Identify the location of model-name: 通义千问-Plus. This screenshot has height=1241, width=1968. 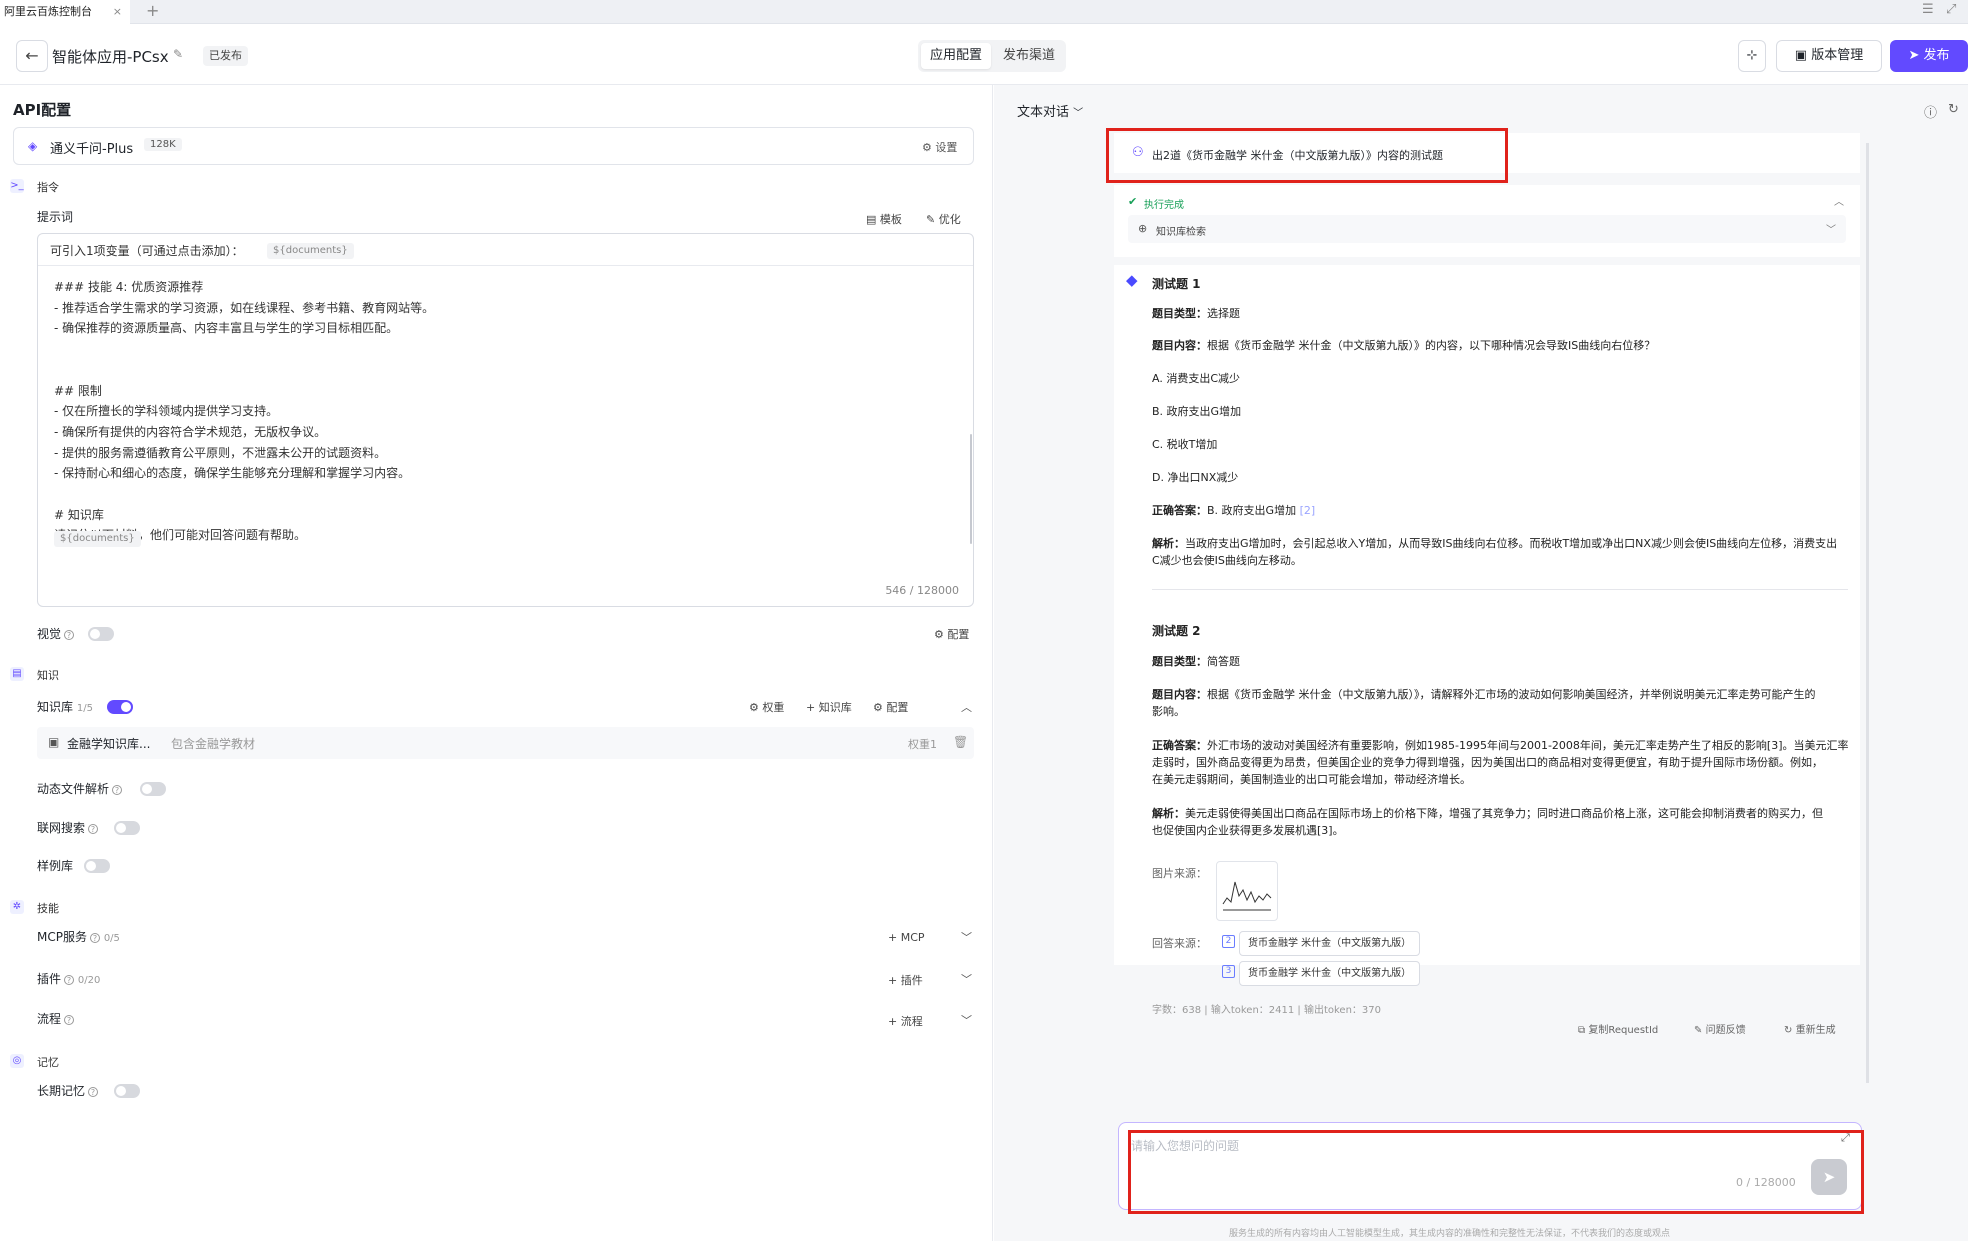
(92, 149).